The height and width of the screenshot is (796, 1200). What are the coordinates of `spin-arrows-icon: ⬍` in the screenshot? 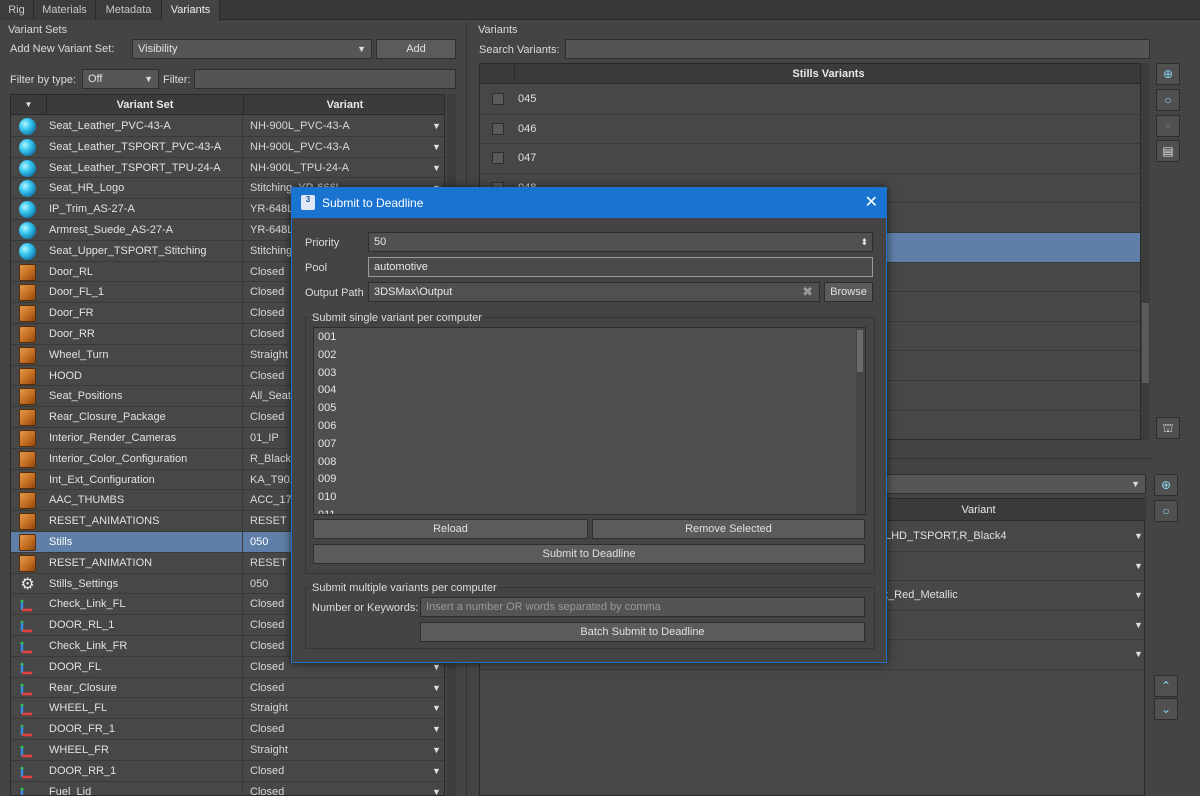 It's located at (864, 242).